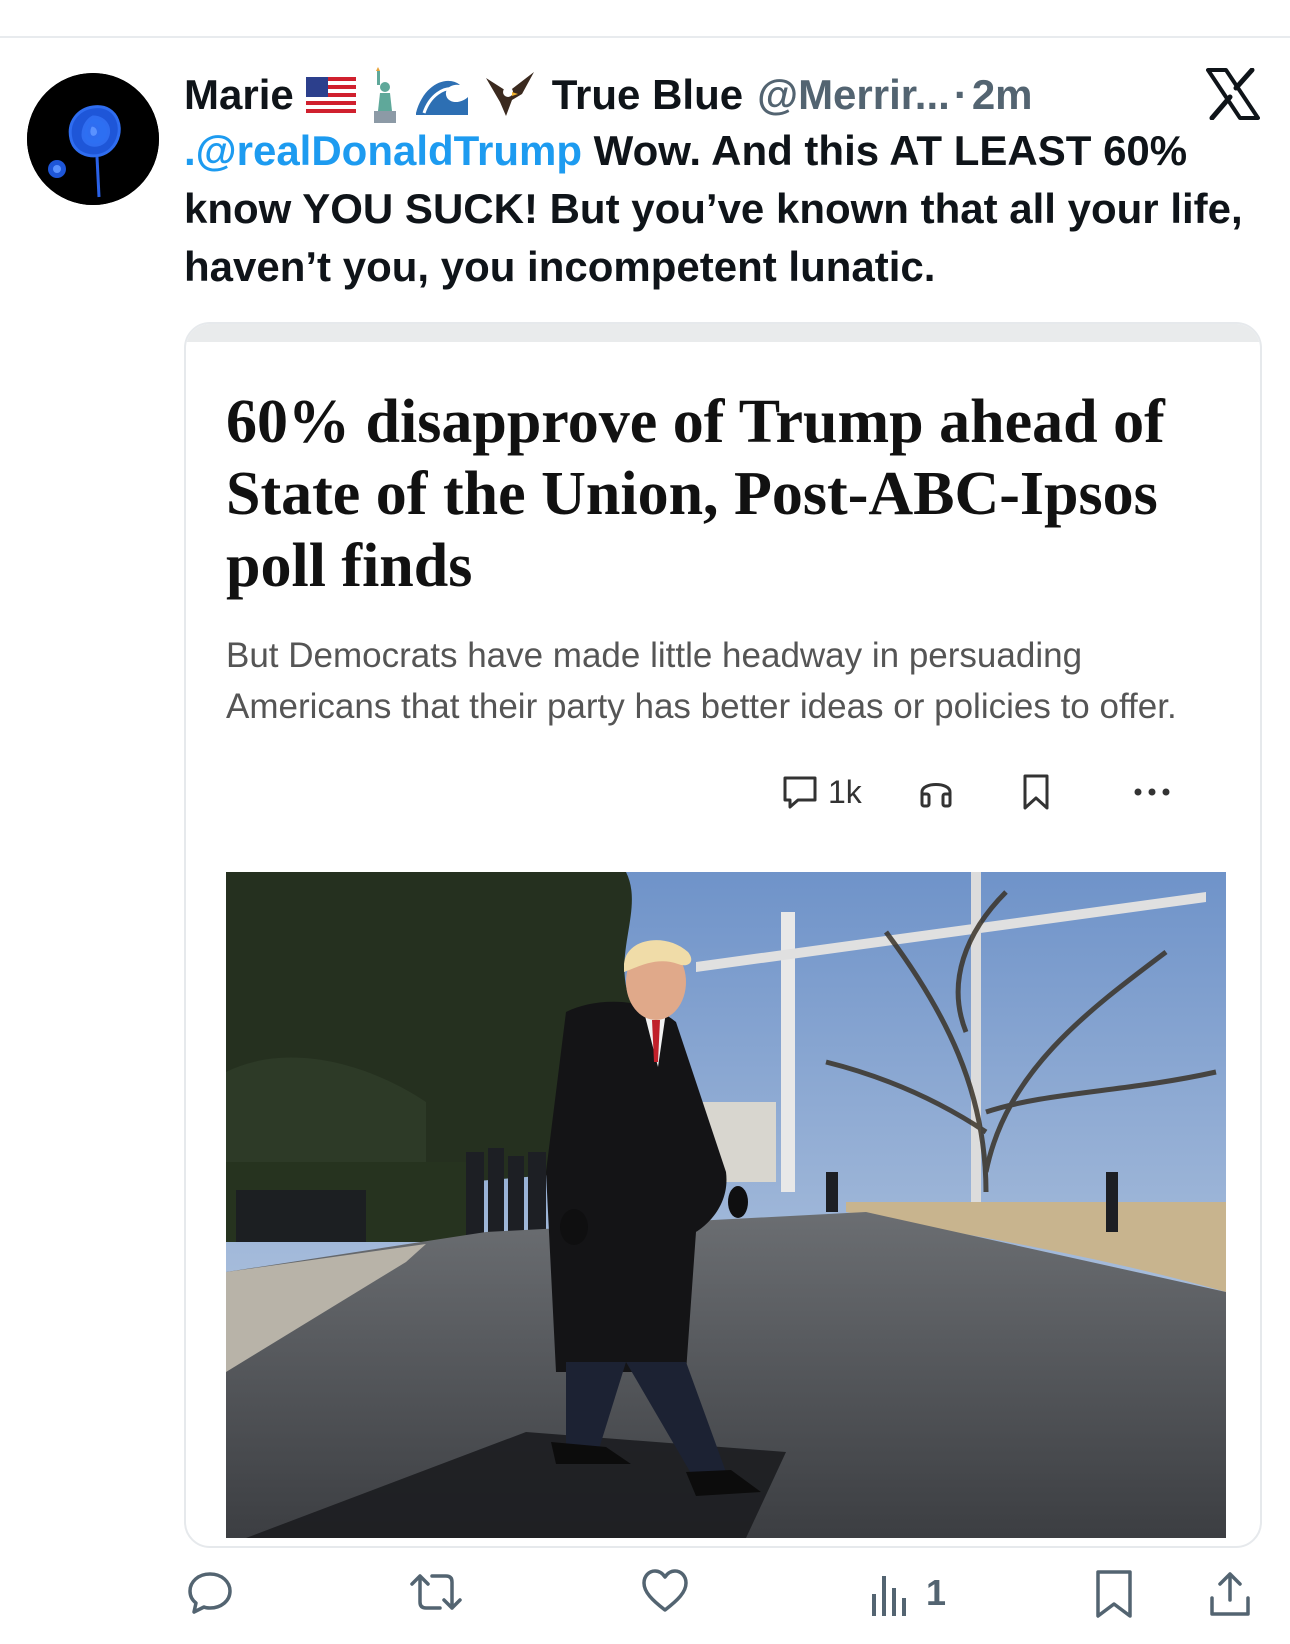 The width and height of the screenshot is (1290, 1644). What do you see at coordinates (383, 150) in the screenshot?
I see `mention-link: .@realDonaldTrump` at bounding box center [383, 150].